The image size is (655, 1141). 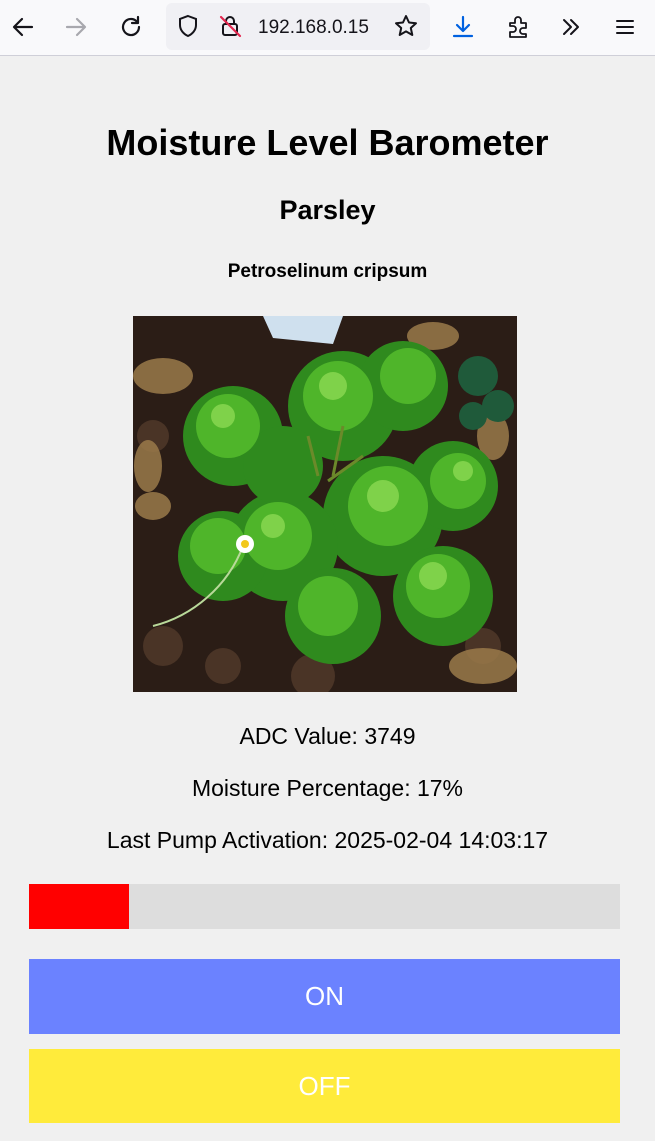 What do you see at coordinates (571, 27) in the screenshot?
I see `overflow-icon` at bounding box center [571, 27].